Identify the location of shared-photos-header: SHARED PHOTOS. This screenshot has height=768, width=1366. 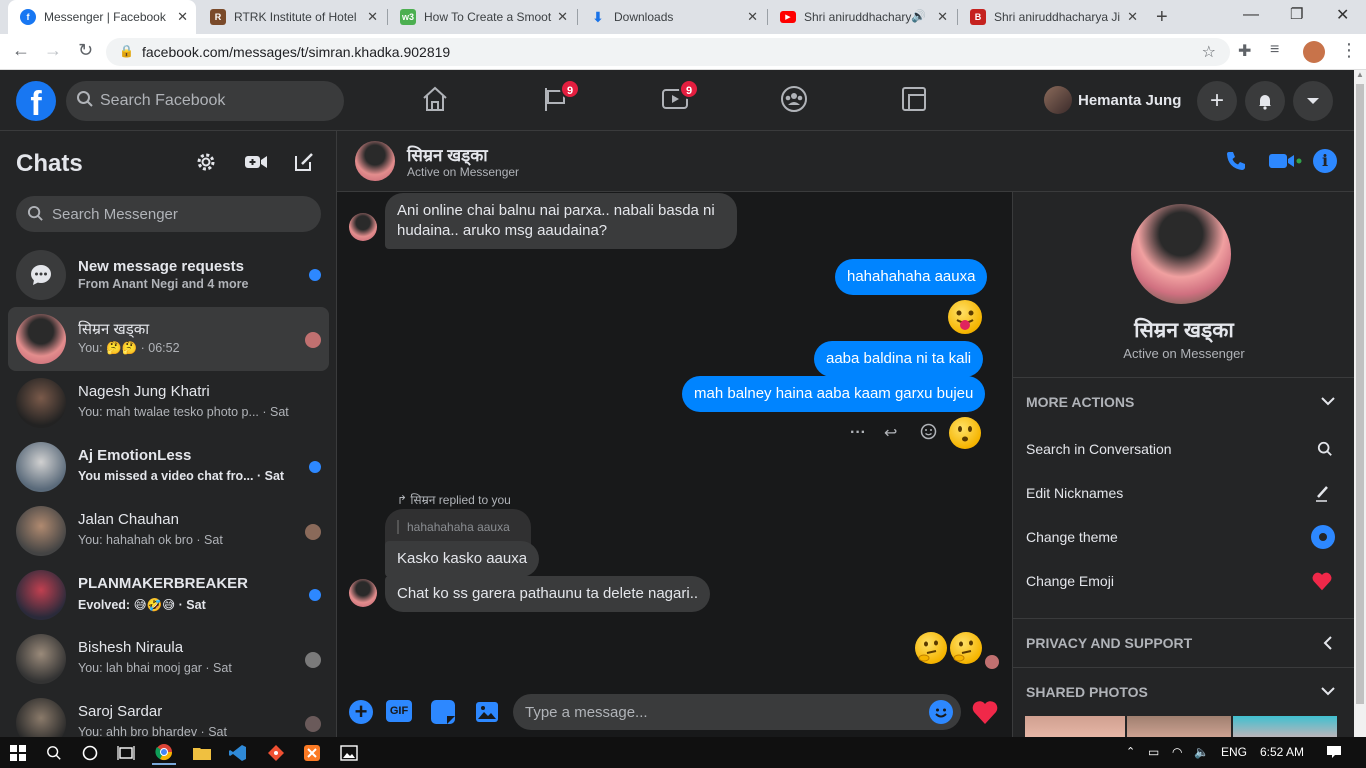
(1183, 692).